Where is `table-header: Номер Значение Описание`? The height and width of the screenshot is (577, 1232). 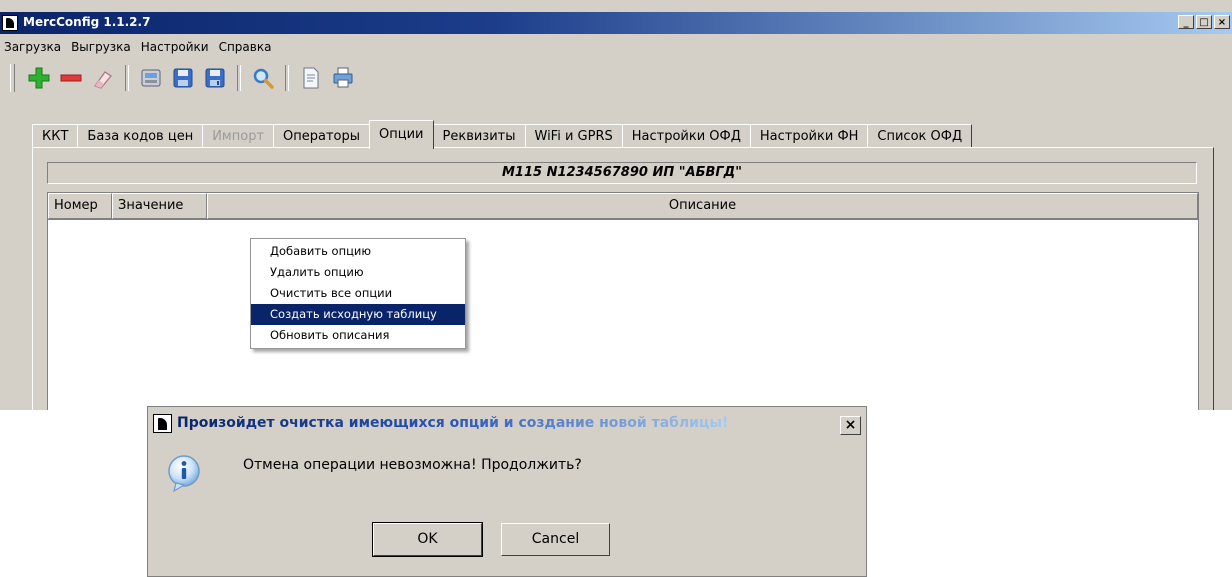 table-header: Номер Значение Описание is located at coordinates (623, 206).